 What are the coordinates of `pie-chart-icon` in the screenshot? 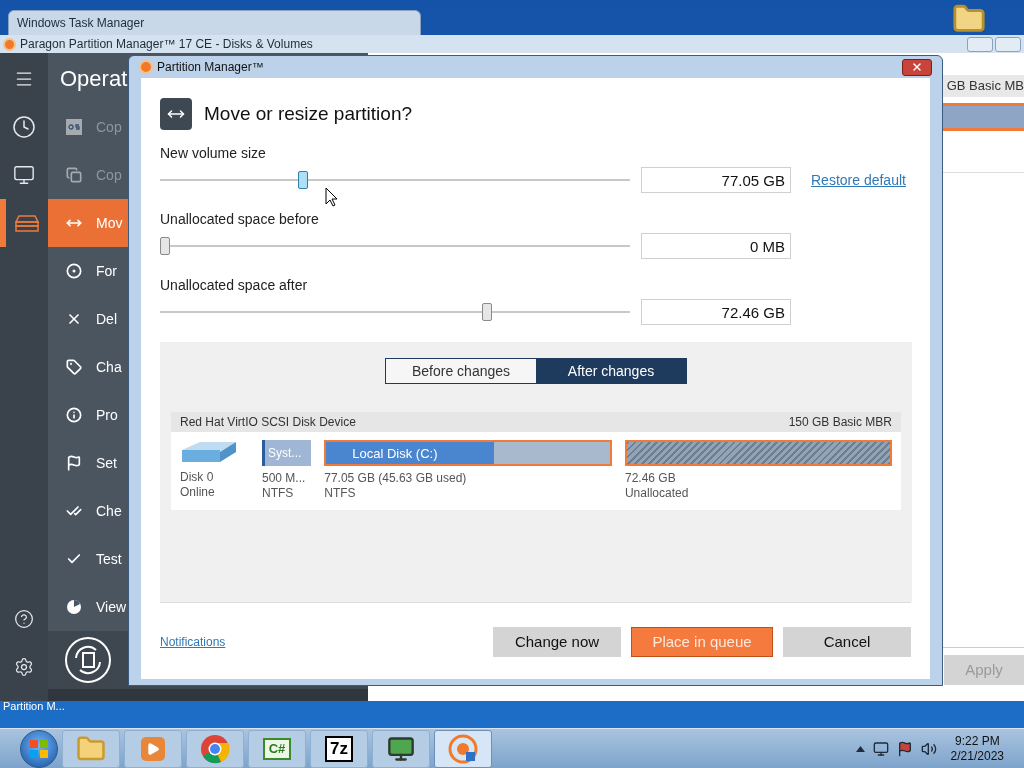 It's located at (74, 607).